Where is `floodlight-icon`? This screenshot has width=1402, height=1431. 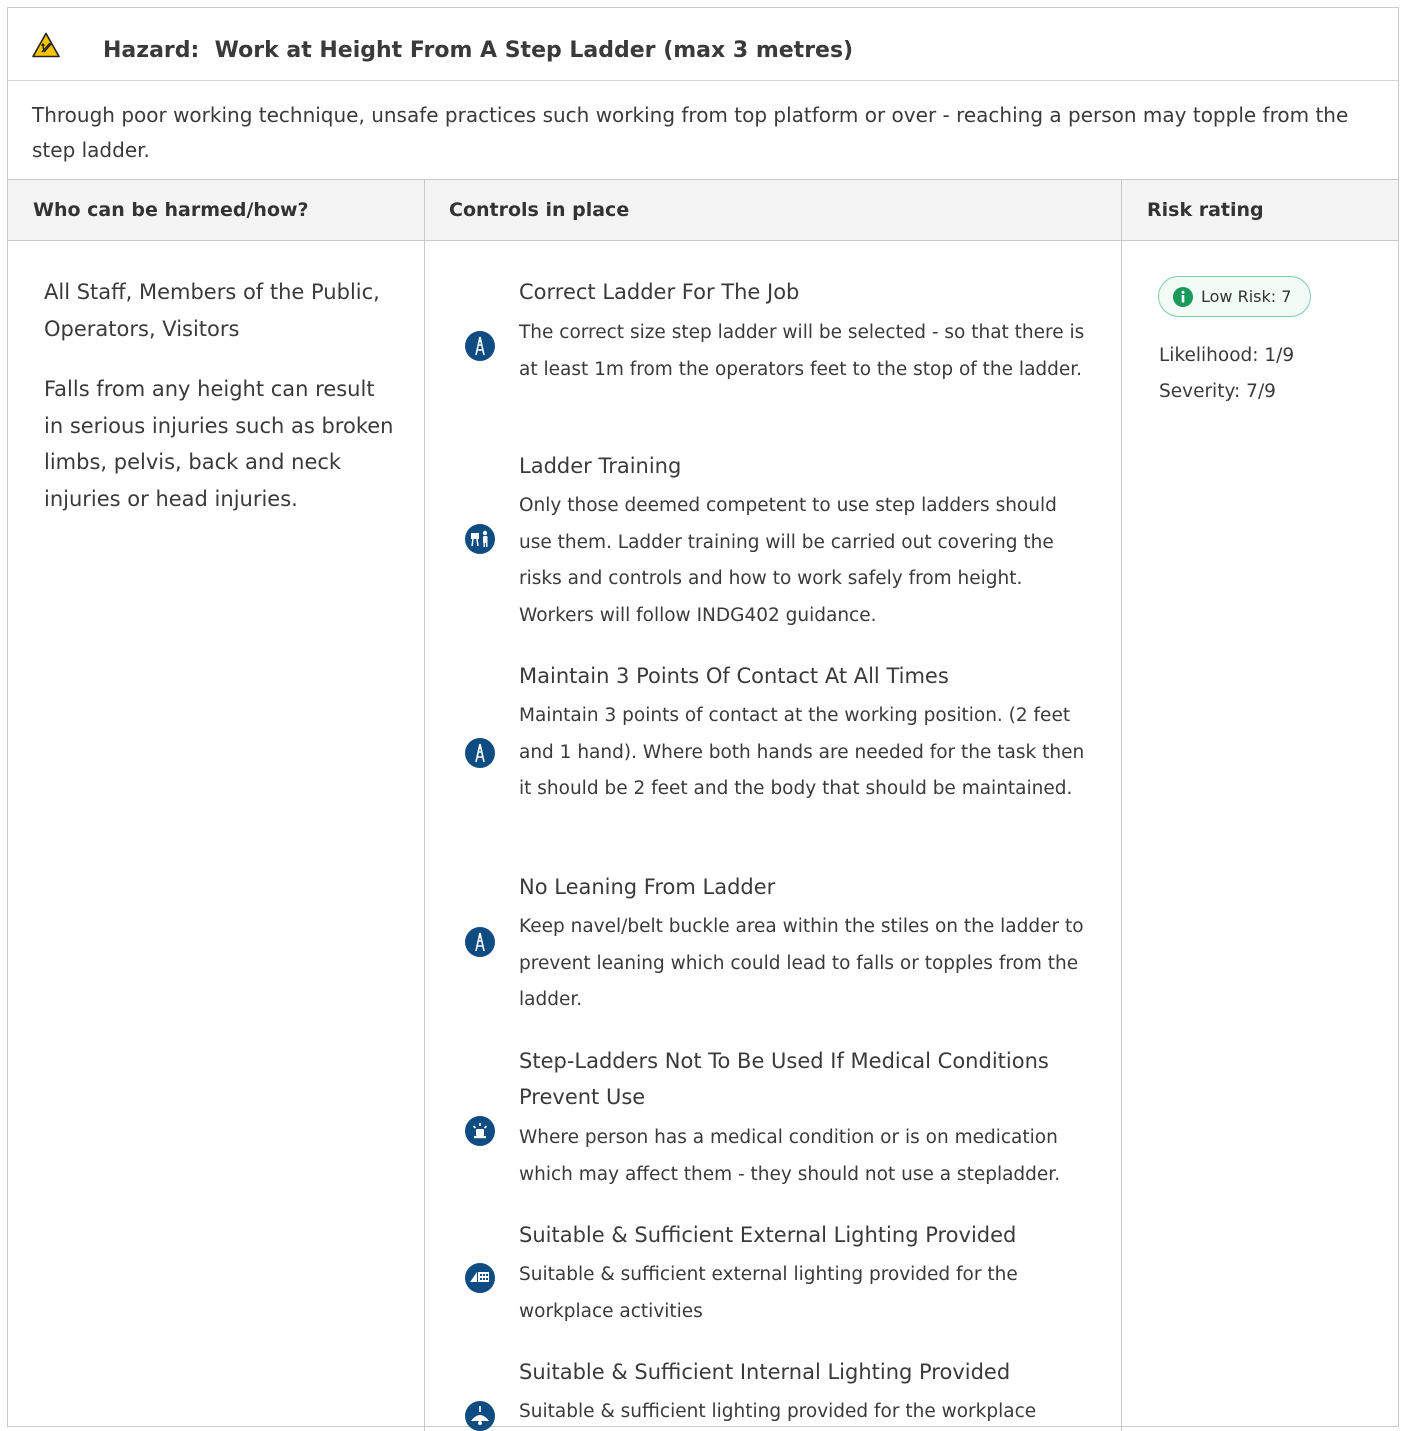 floodlight-icon is located at coordinates (480, 1278).